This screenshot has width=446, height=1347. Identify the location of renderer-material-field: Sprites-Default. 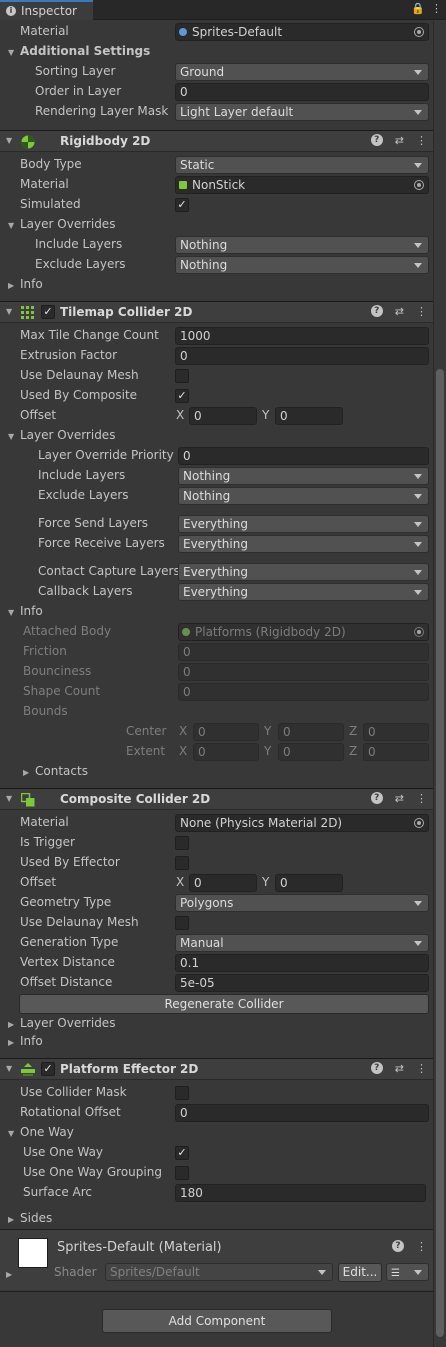
(302, 32).